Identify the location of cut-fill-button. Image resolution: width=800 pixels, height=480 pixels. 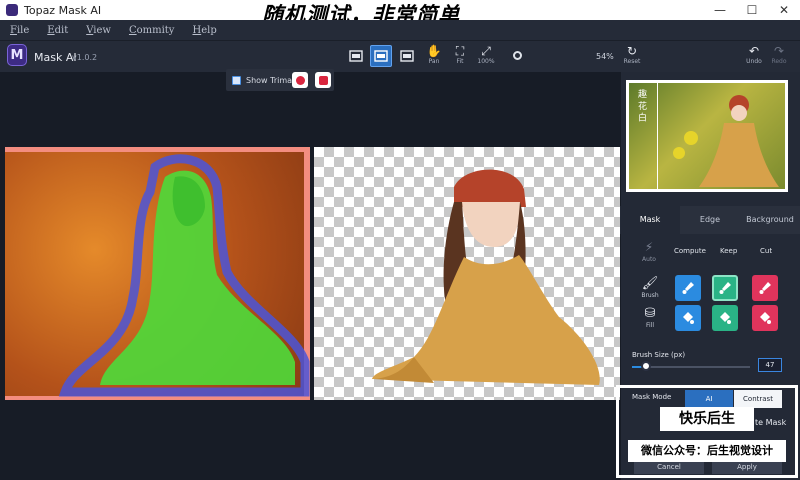
(765, 318).